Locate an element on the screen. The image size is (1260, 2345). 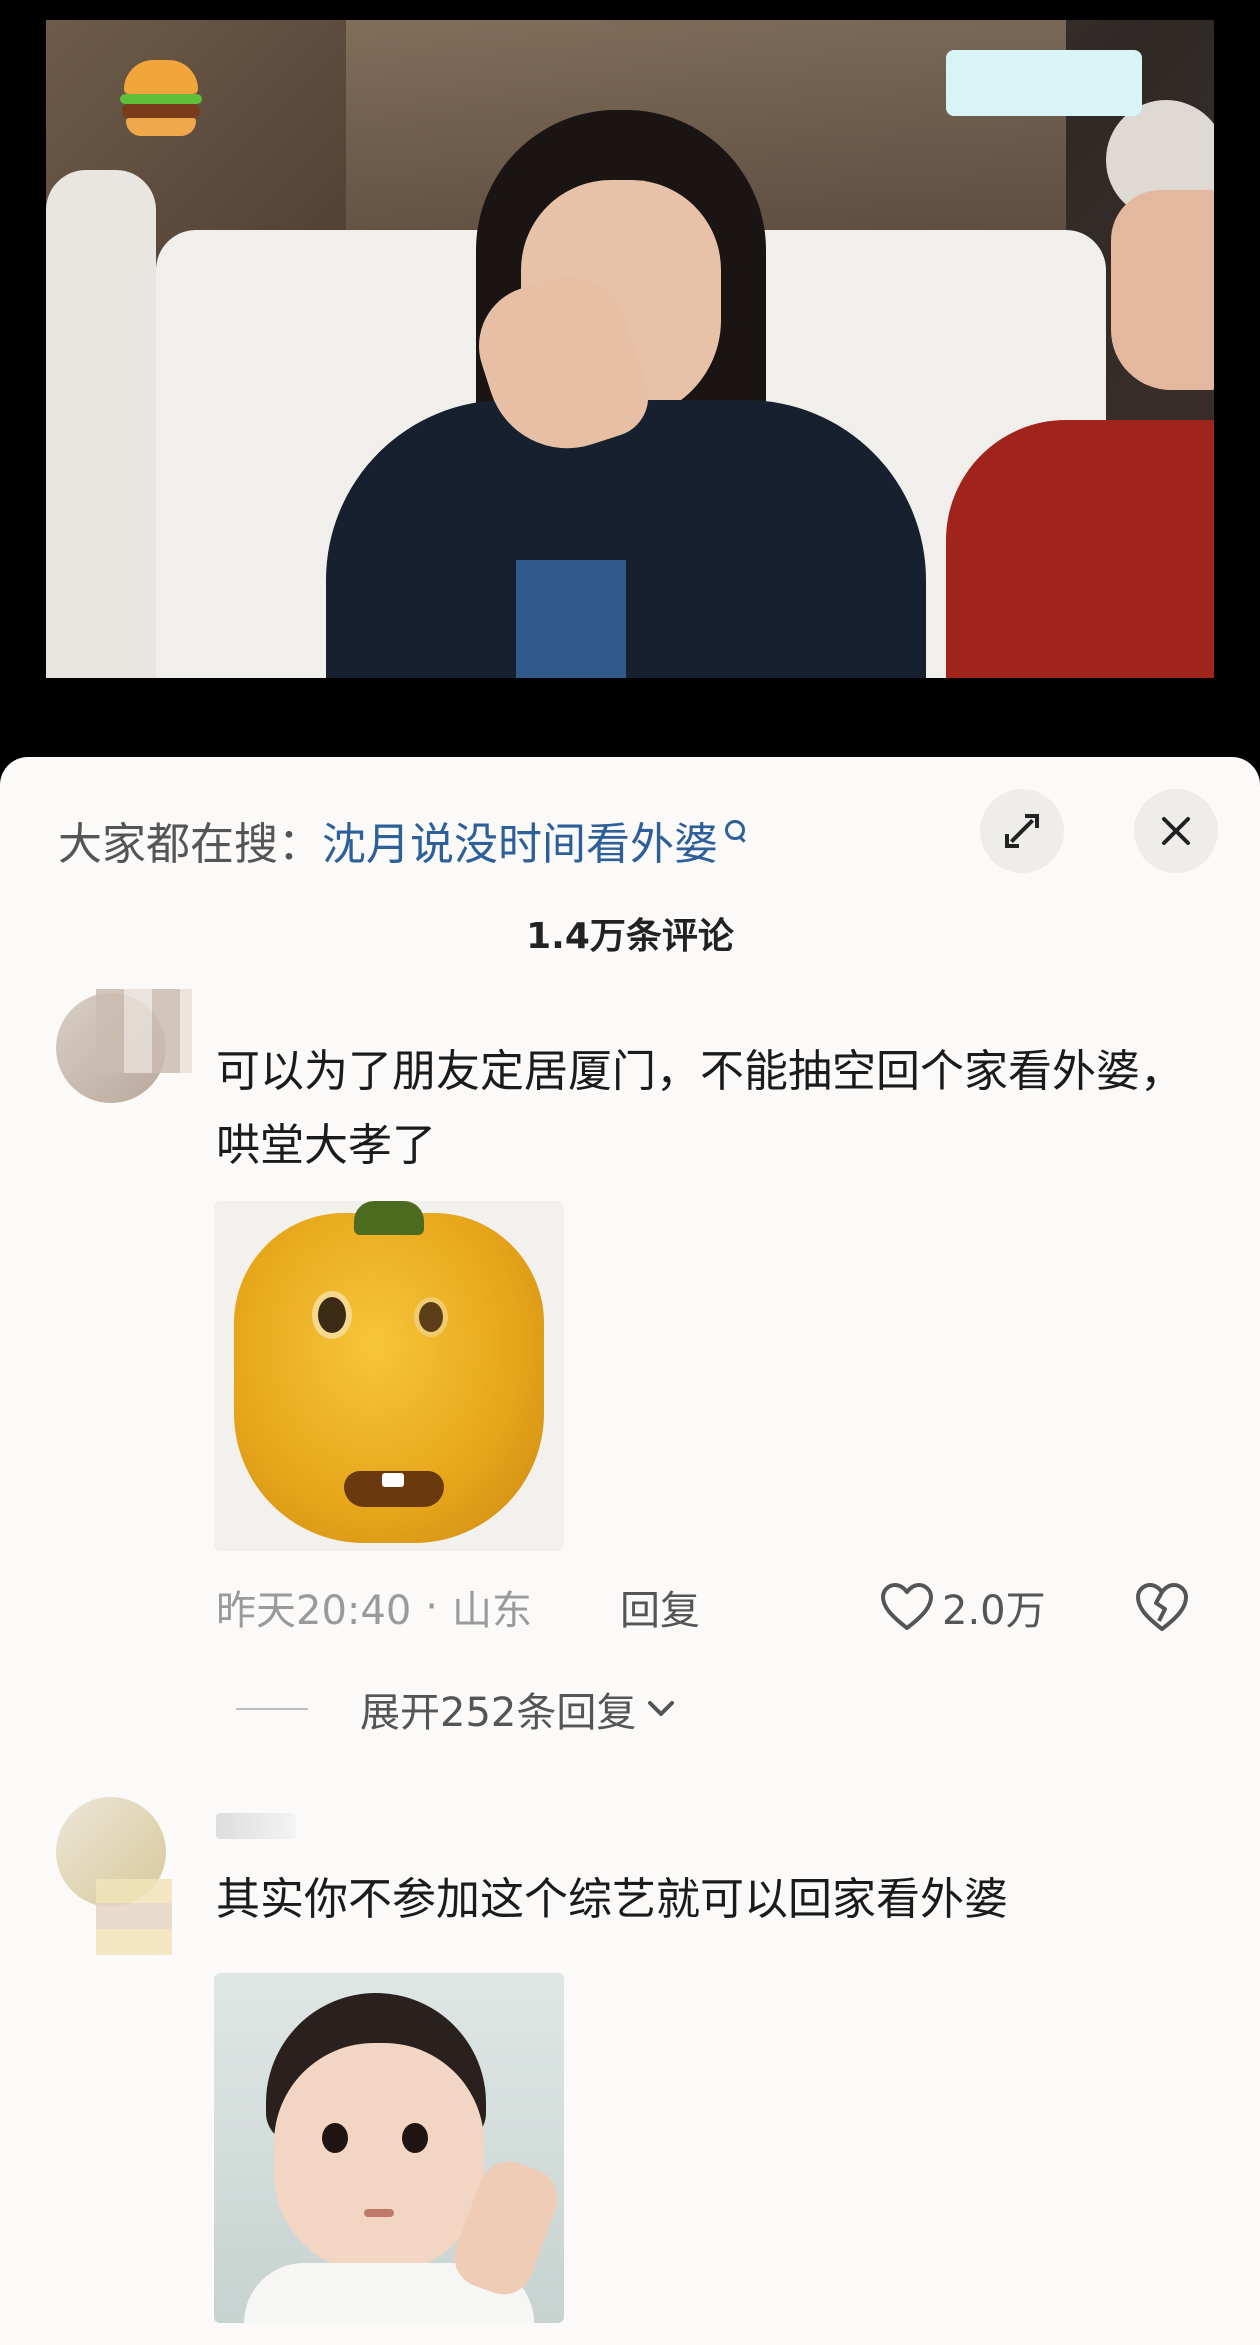
search-icon is located at coordinates (736, 831).